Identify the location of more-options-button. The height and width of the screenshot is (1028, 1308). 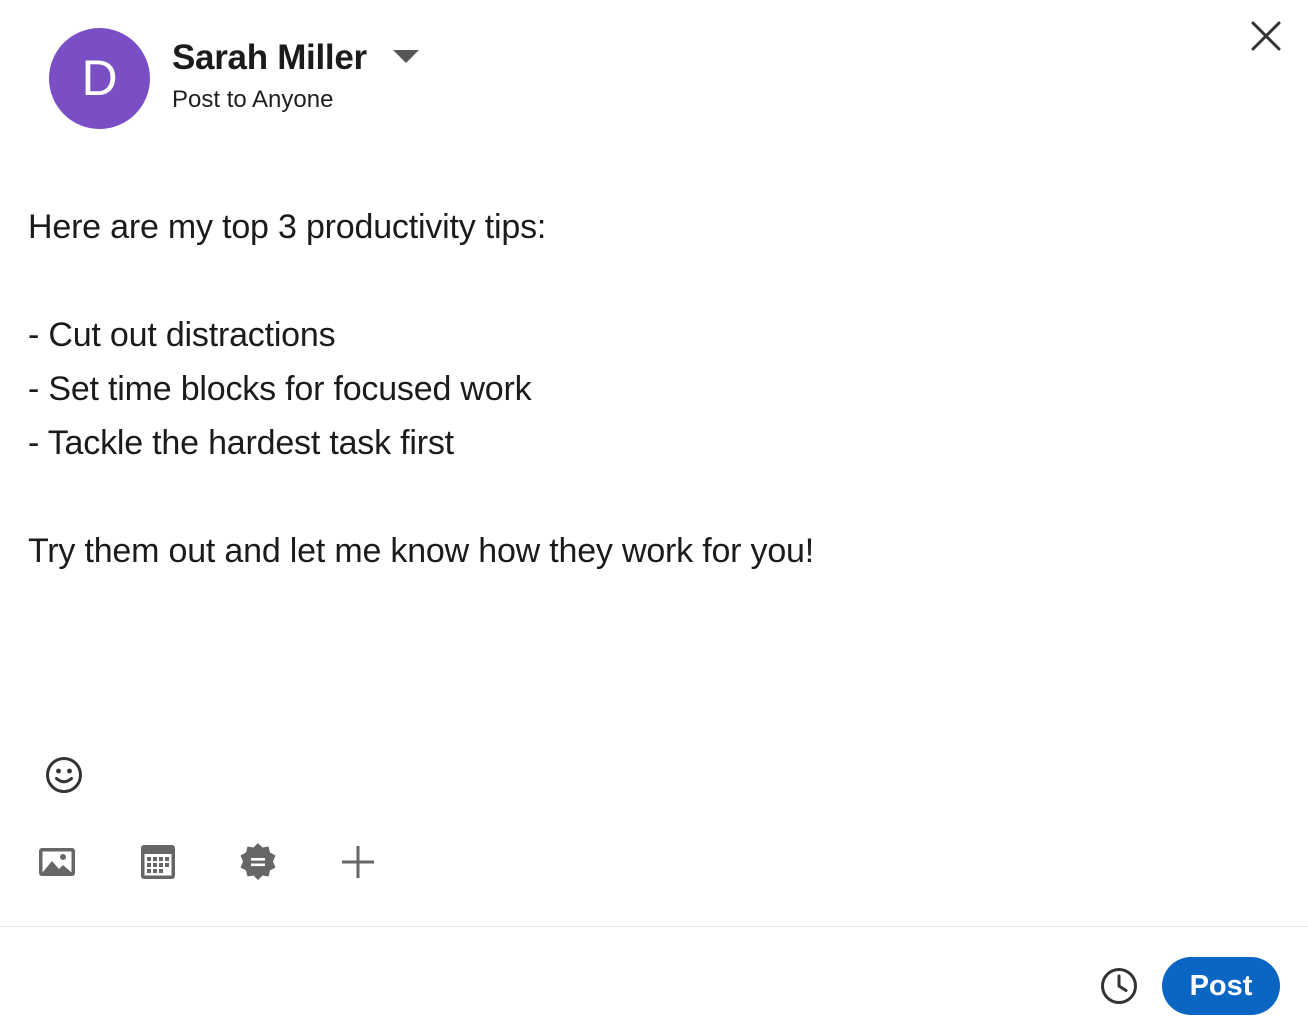
(358, 862).